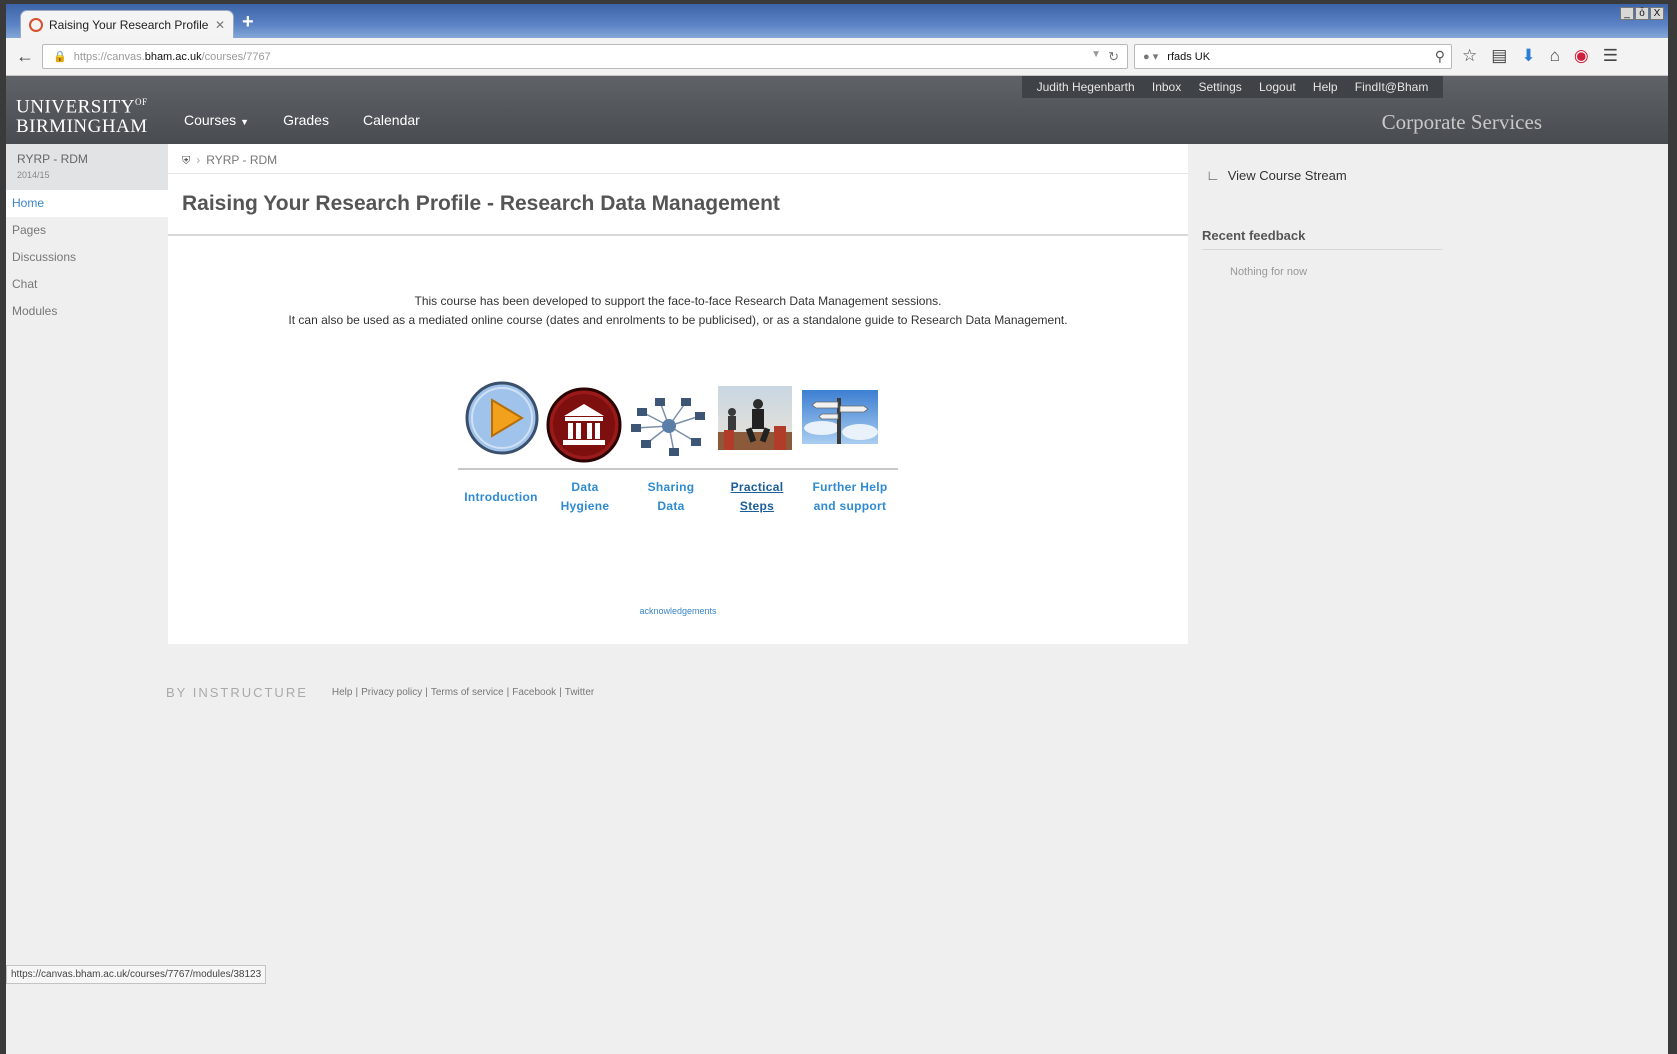  What do you see at coordinates (755, 418) in the screenshot?
I see `business-photo-icon` at bounding box center [755, 418].